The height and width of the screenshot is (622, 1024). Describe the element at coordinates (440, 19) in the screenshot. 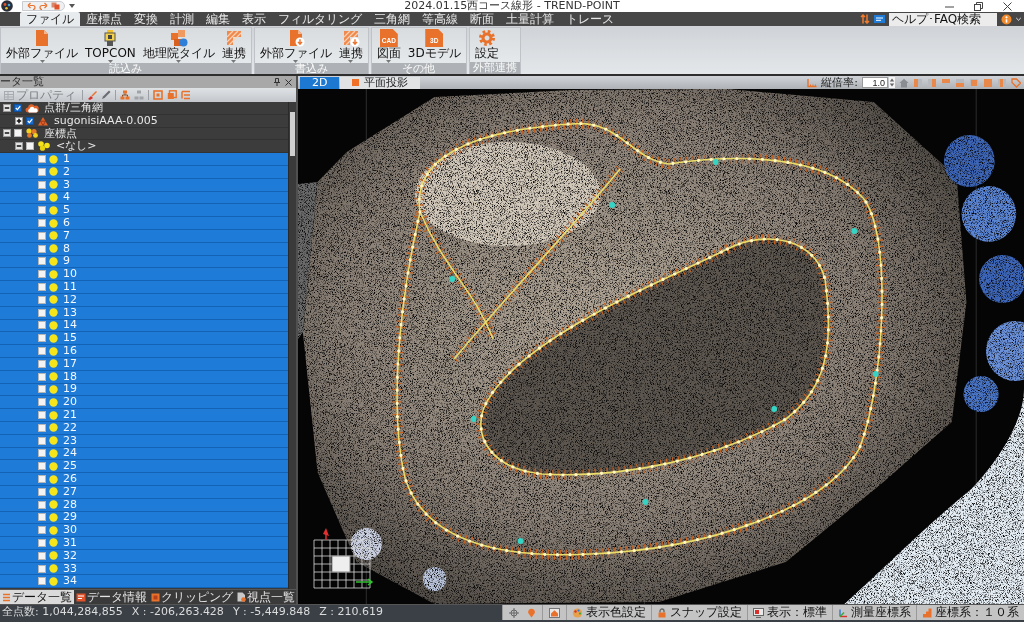

I see `menu-tab: 等高線` at that location.